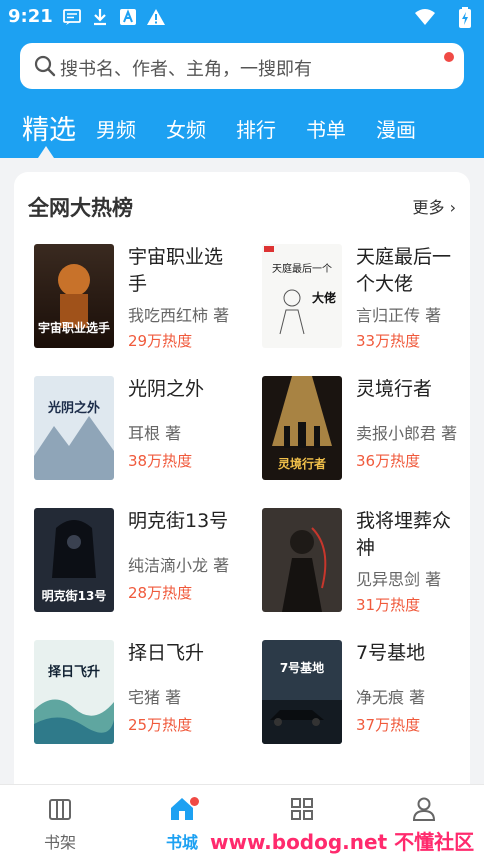  What do you see at coordinates (74, 672) in the screenshot?
I see `cover-title: 择日飞升` at bounding box center [74, 672].